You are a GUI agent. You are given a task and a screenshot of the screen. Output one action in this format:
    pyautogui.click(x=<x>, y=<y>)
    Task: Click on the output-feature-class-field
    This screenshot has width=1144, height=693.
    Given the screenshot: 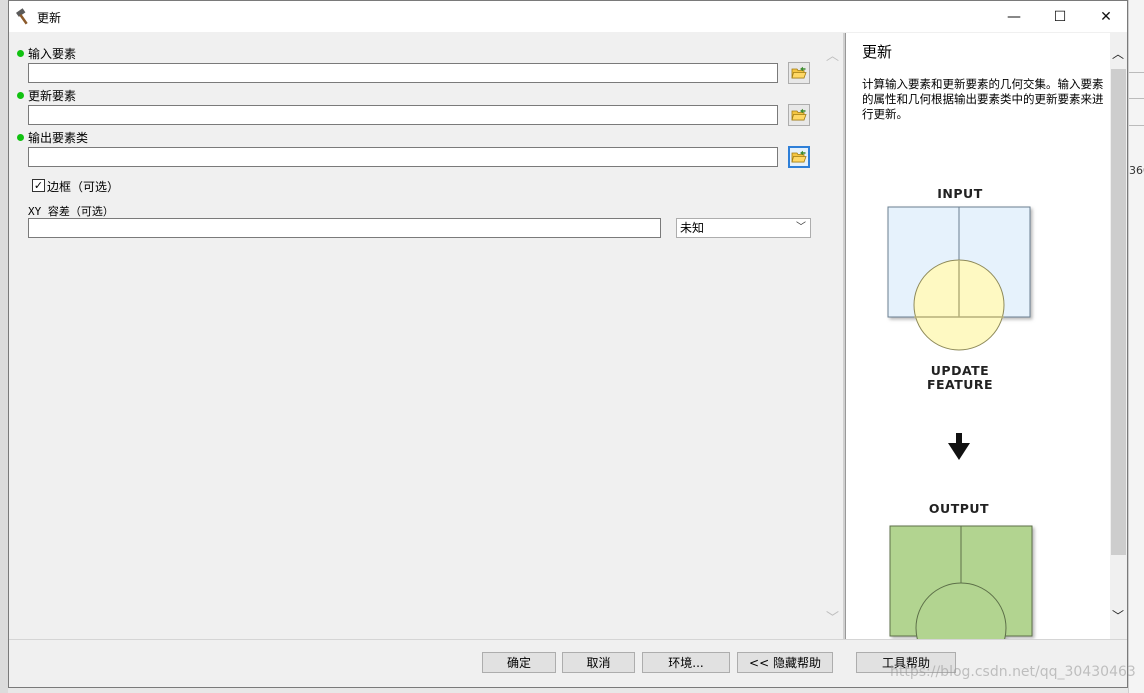 What is the action you would take?
    pyautogui.click(x=403, y=157)
    